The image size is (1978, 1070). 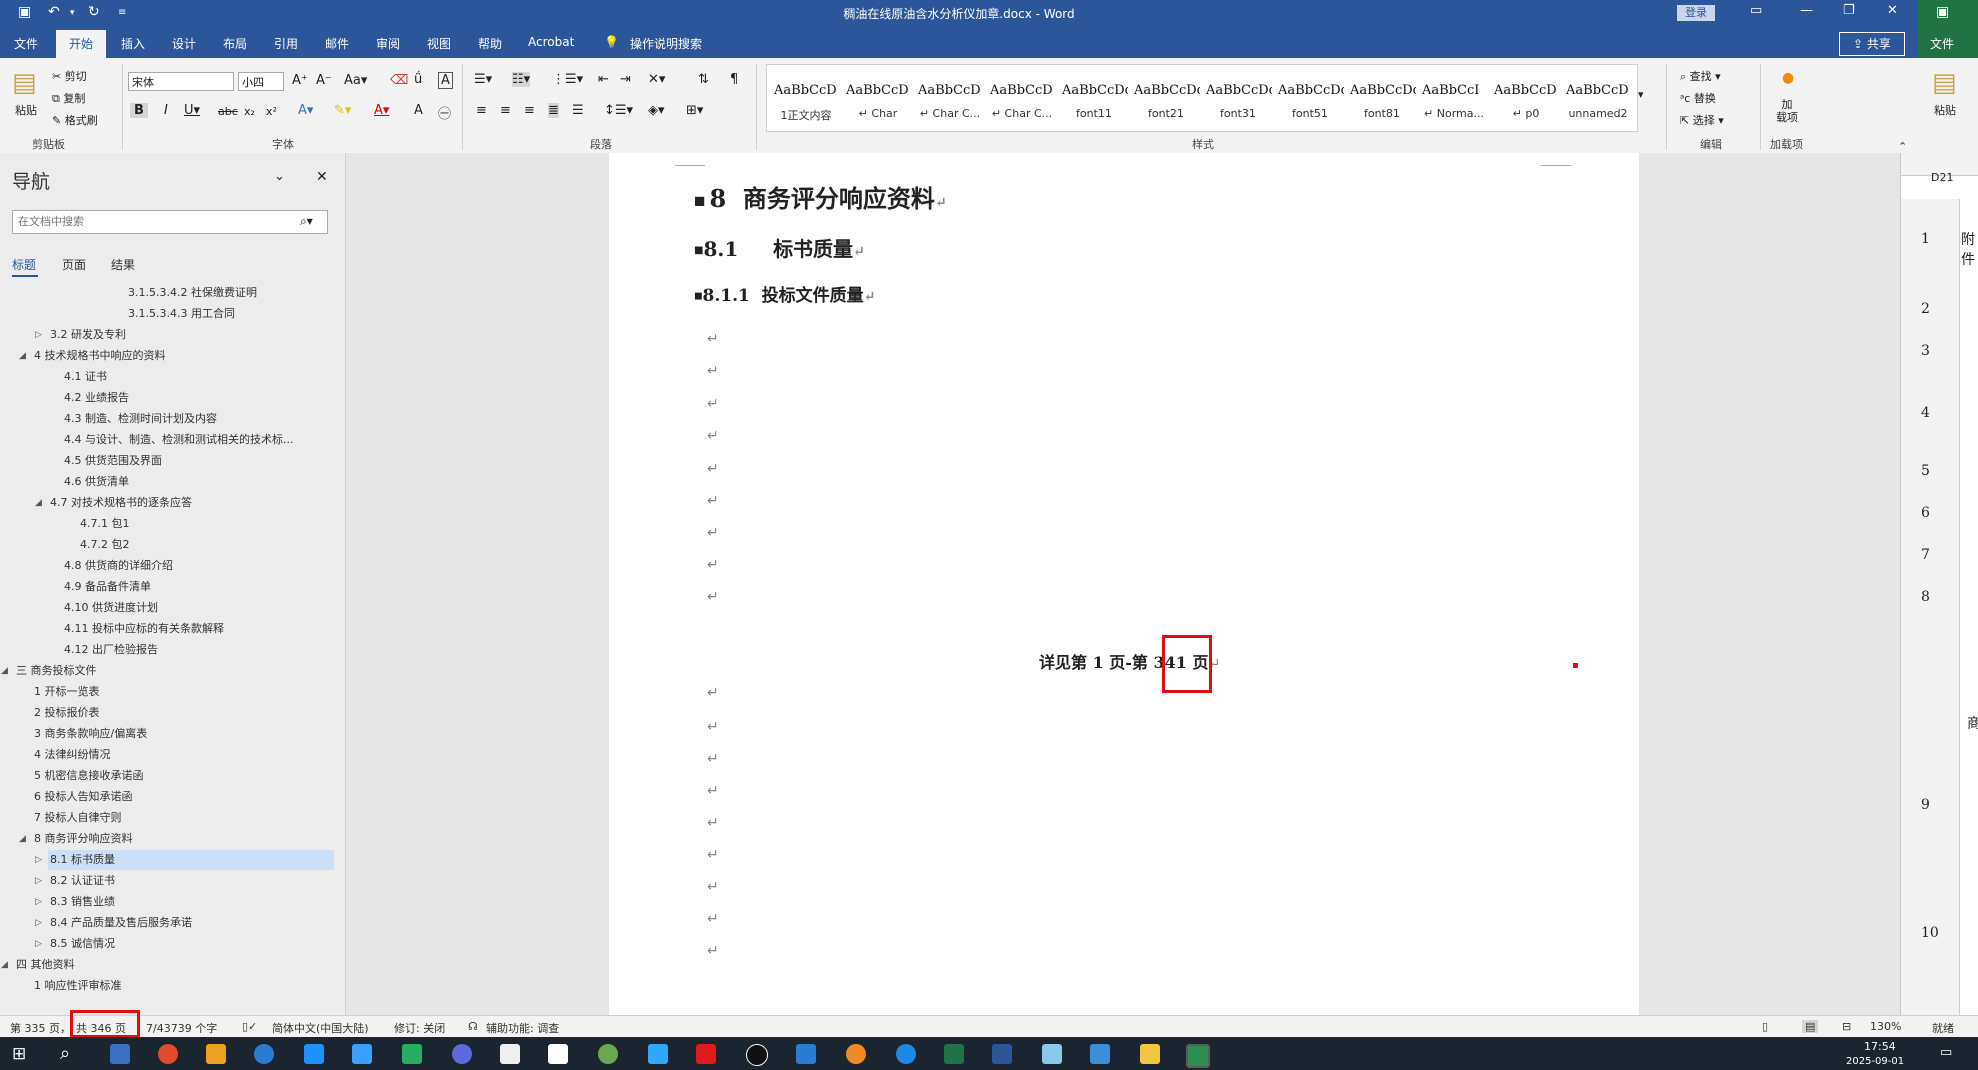 What do you see at coordinates (24, 264) in the screenshot?
I see `nav-tab-headings: 标题` at bounding box center [24, 264].